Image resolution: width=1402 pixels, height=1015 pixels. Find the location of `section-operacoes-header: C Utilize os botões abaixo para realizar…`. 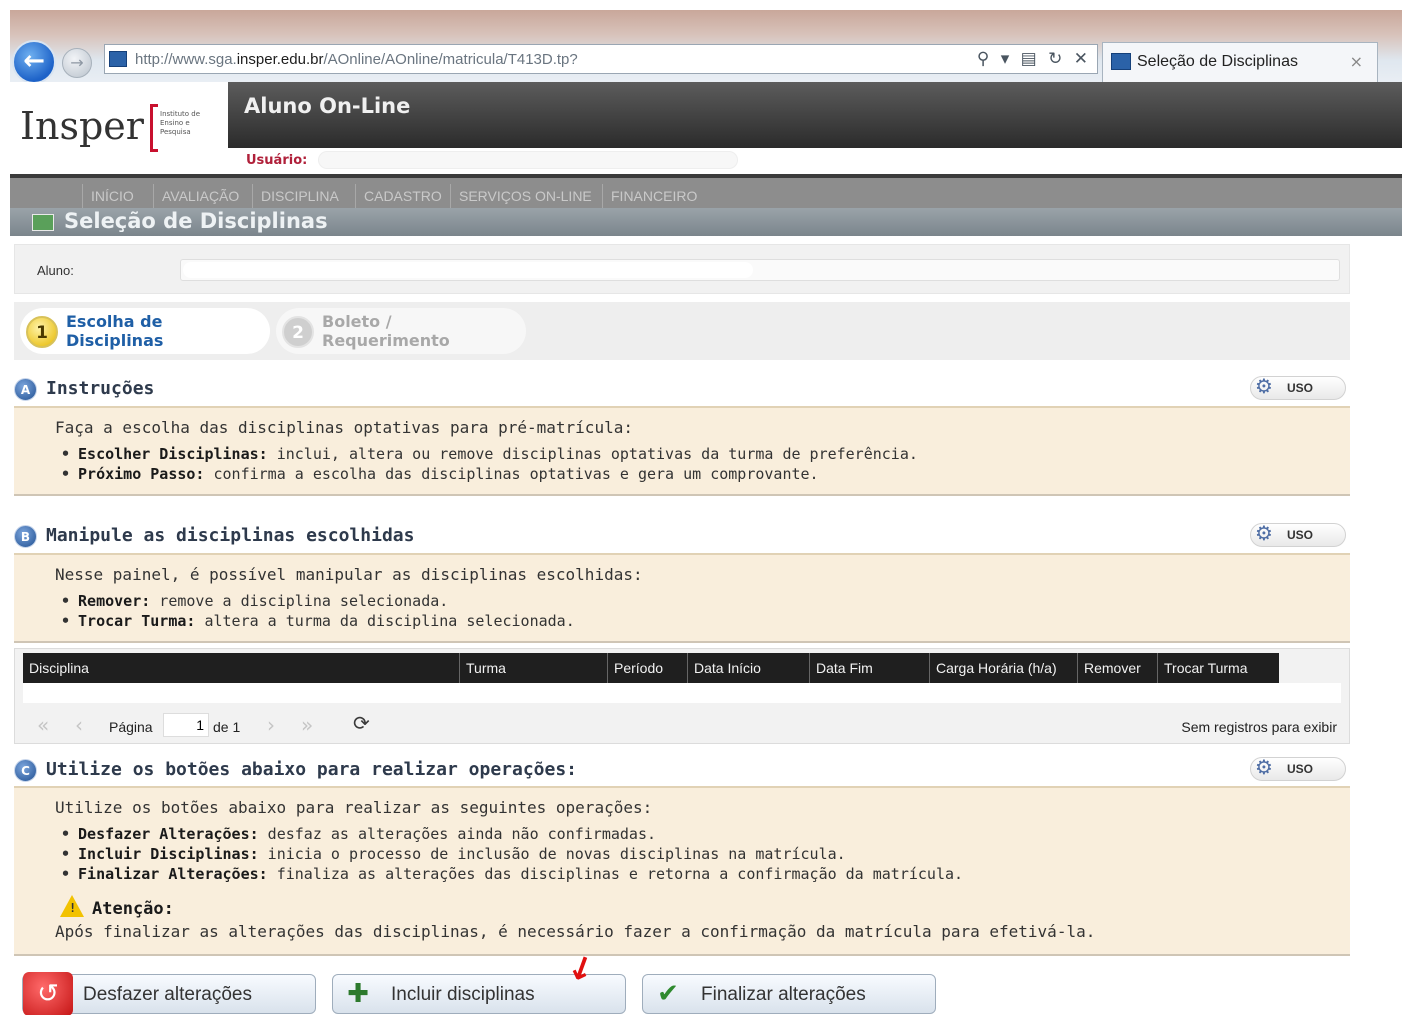

section-operacoes-header: C Utilize os botões abaixo para realizar… is located at coordinates (682, 769).